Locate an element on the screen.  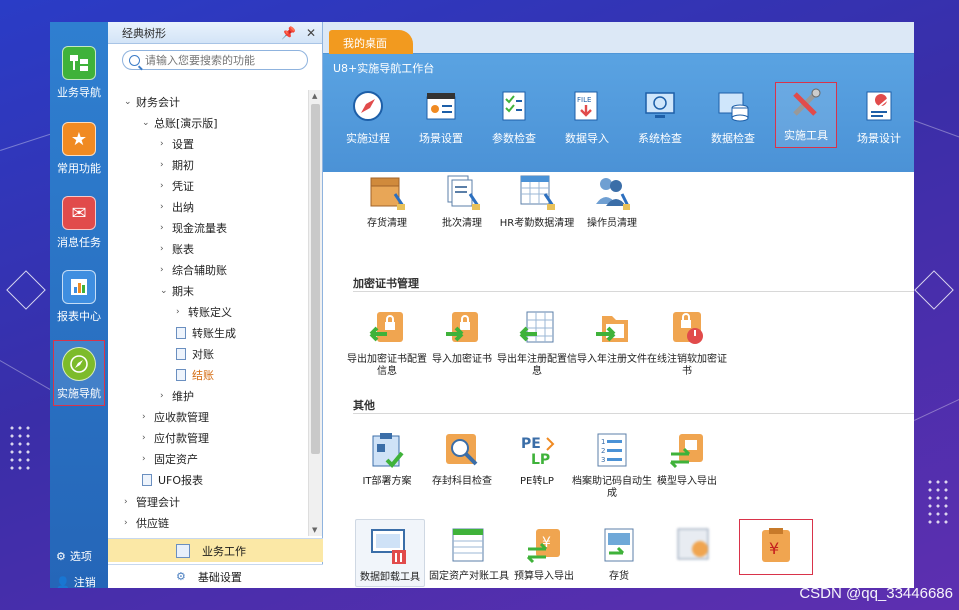
database-icon is located at coordinates (733, 106).